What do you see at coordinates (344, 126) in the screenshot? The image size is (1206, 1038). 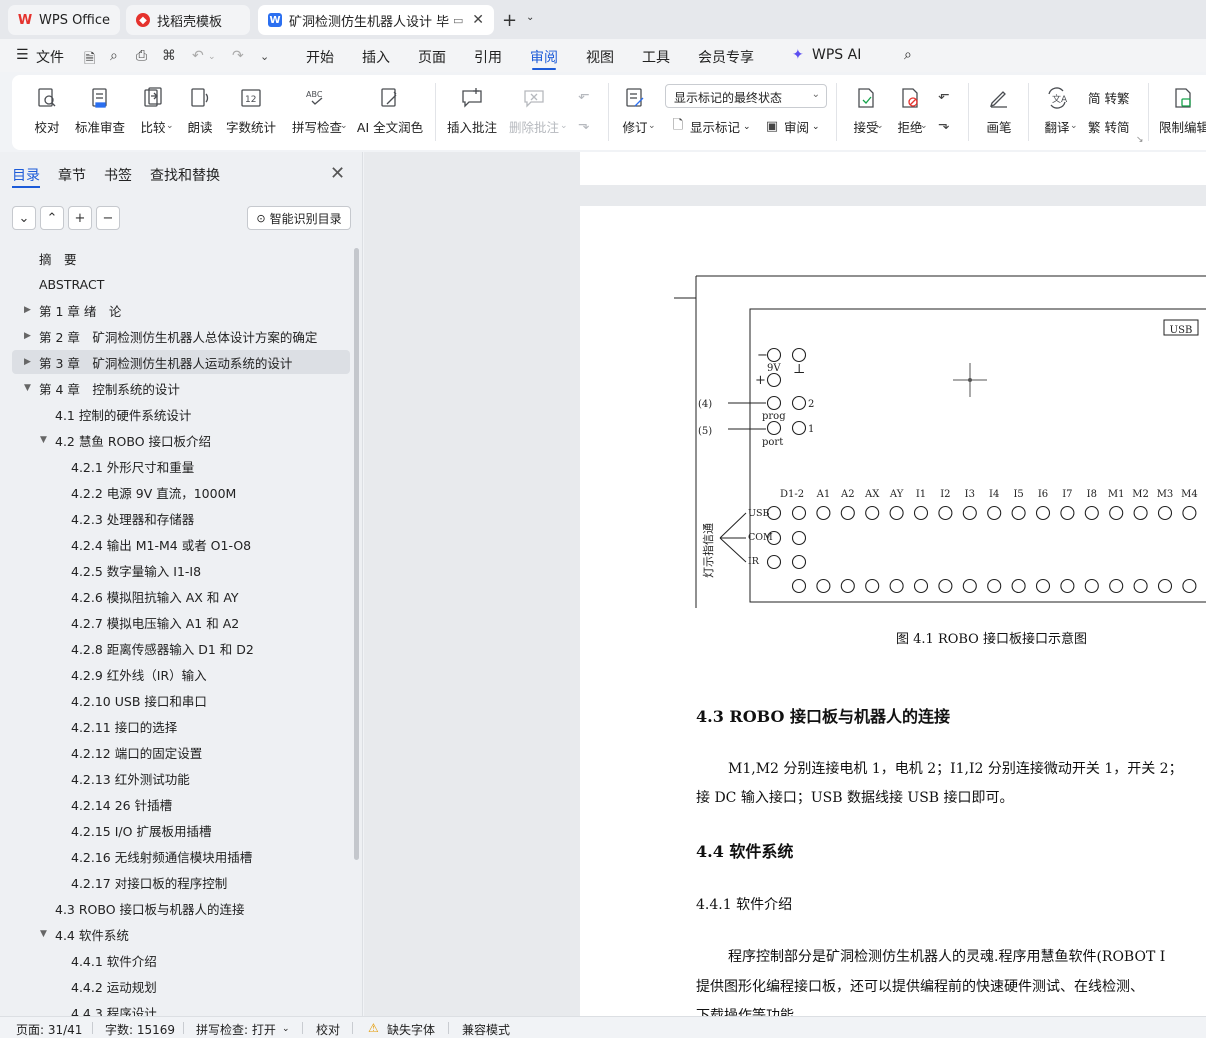 I see `spell-check-chevron-icon: ⌄` at bounding box center [344, 126].